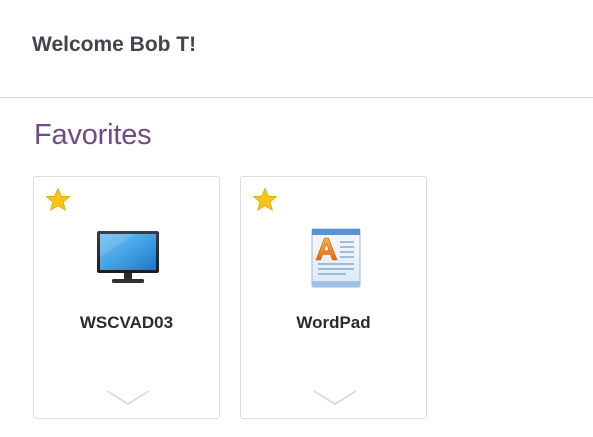 The image size is (593, 437). I want to click on welcome-message: Welcome Bob T!, so click(114, 44).